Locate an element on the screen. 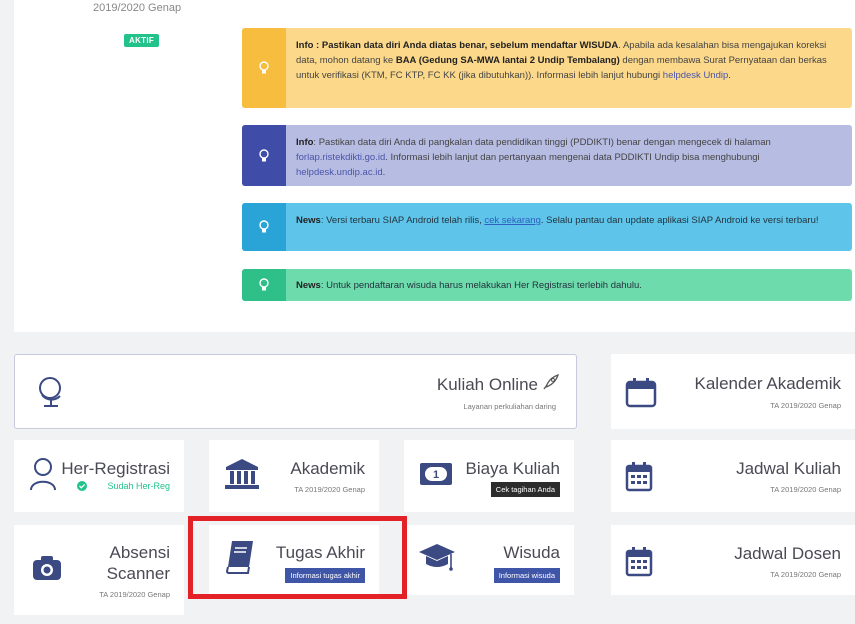 The image size is (855, 624). status-badge: AKTIF is located at coordinates (142, 40).